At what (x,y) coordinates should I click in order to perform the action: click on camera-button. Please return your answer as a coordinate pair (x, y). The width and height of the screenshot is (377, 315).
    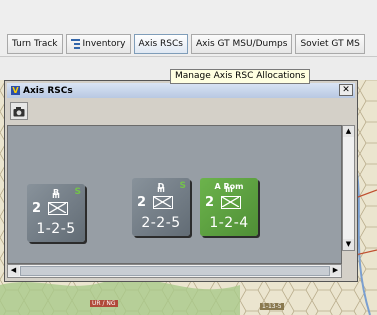
    Looking at the image, I should click on (19, 111).